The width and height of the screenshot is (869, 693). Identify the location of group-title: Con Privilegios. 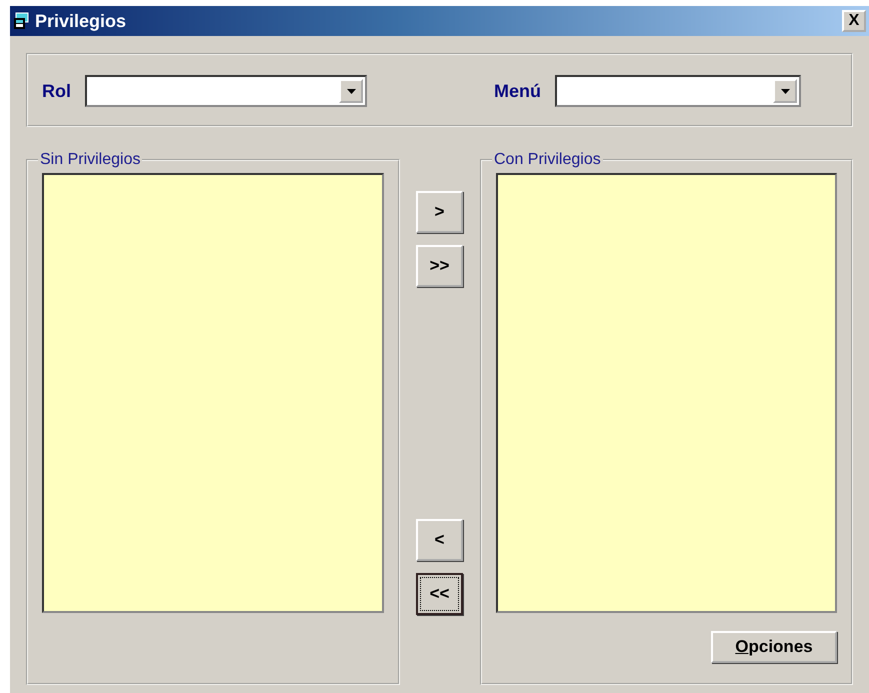
(547, 160).